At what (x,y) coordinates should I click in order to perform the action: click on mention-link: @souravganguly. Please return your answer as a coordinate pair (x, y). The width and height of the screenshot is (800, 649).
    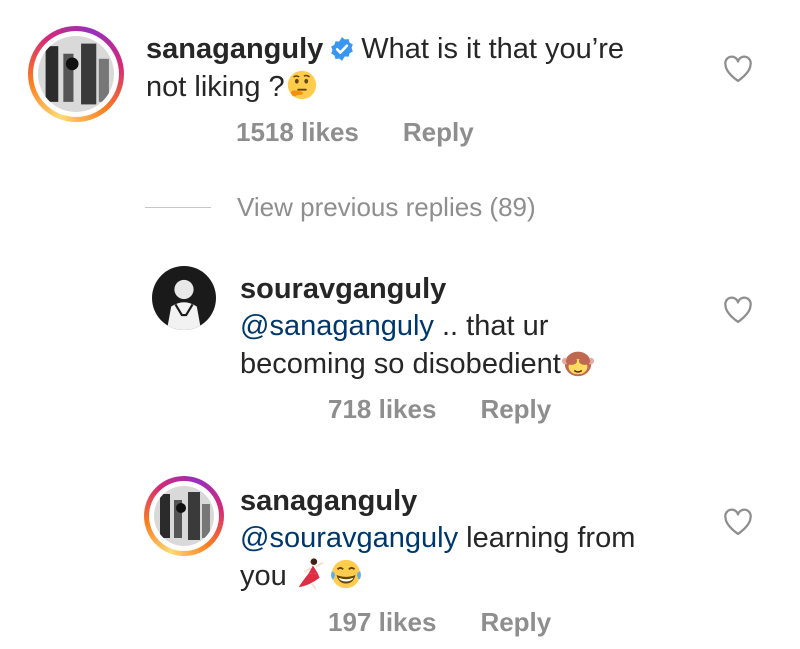
    Looking at the image, I should click on (349, 538).